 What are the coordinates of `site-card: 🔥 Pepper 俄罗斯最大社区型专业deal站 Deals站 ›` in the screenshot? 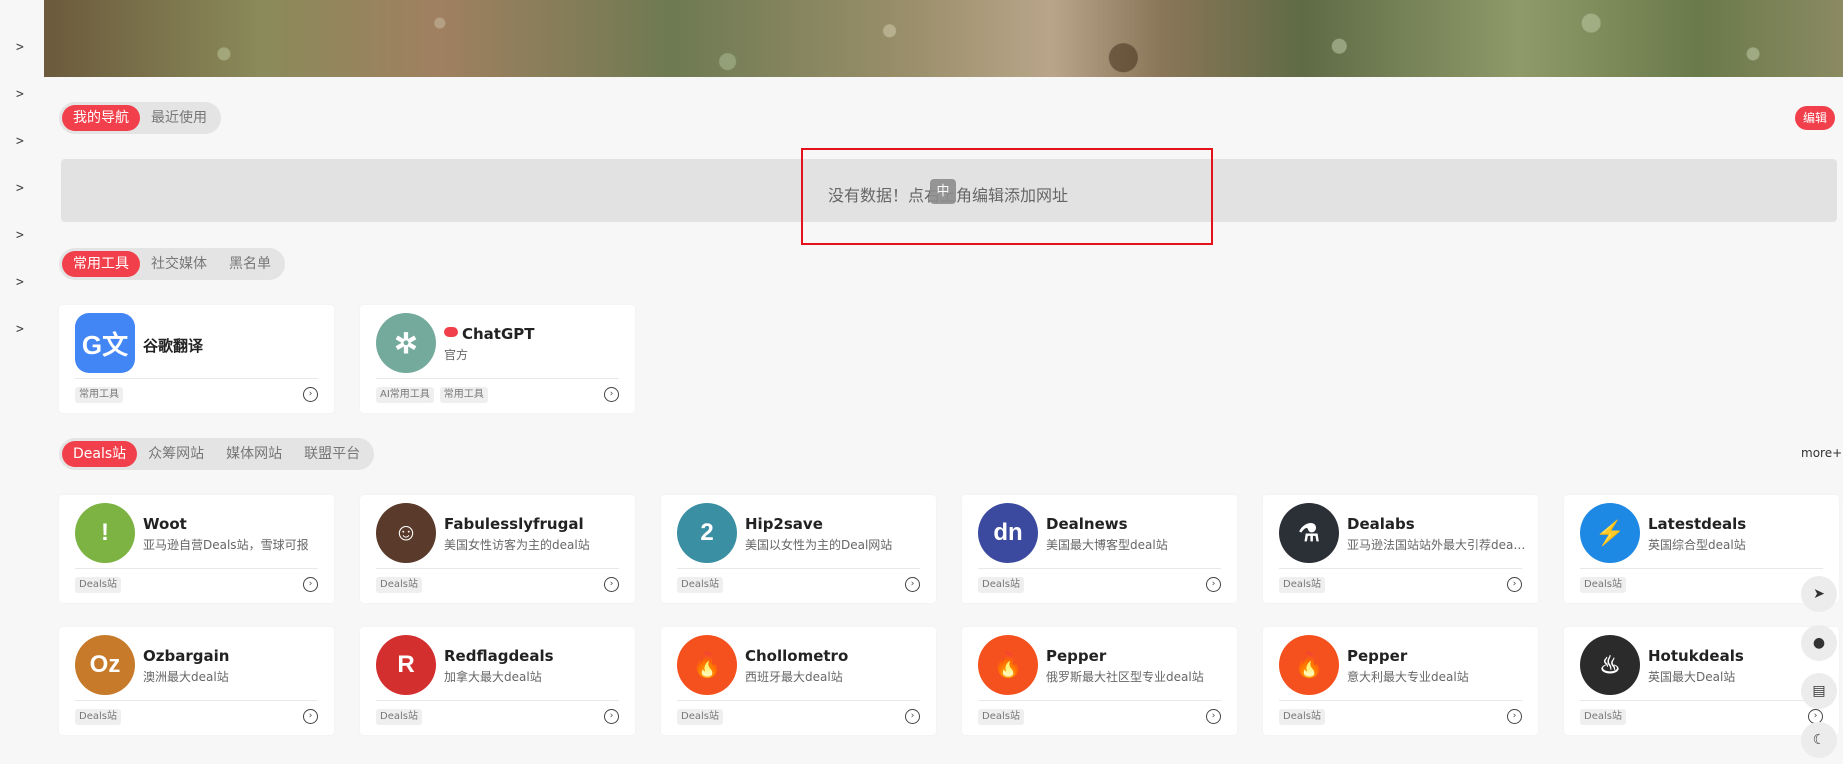 It's located at (1099, 681).